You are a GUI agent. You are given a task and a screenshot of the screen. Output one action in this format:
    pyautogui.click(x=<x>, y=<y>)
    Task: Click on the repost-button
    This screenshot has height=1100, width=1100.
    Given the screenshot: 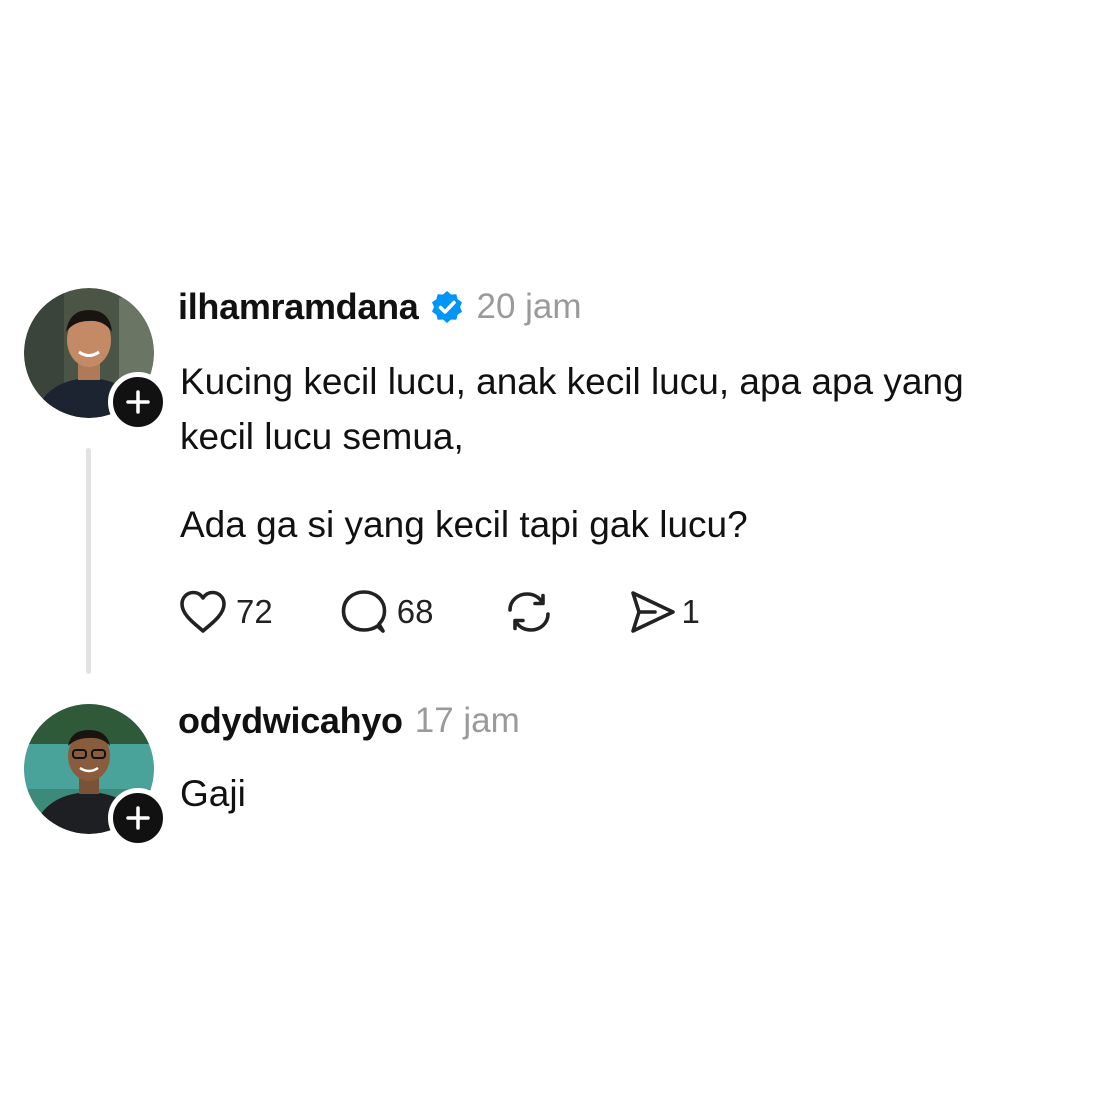 What is the action you would take?
    pyautogui.click(x=529, y=612)
    